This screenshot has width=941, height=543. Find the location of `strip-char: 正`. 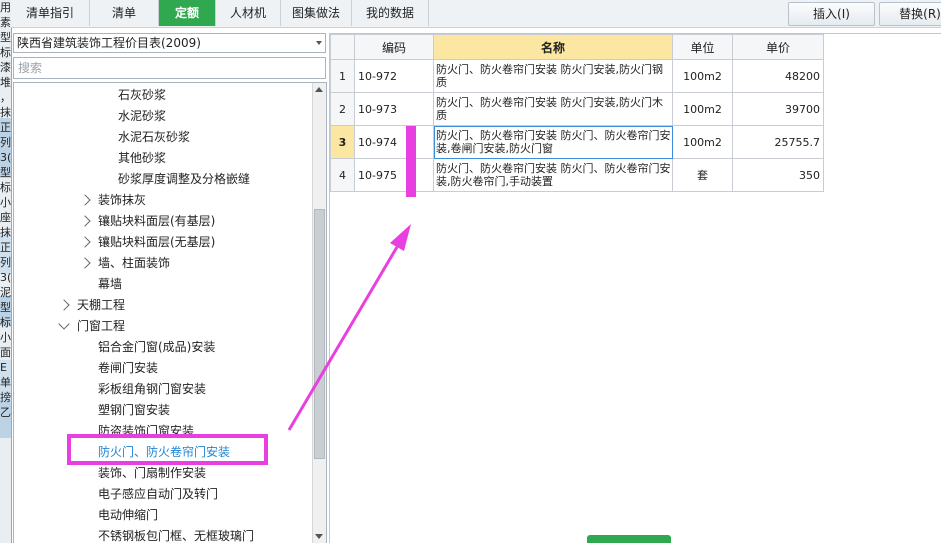

strip-char: 正 is located at coordinates (5, 247).